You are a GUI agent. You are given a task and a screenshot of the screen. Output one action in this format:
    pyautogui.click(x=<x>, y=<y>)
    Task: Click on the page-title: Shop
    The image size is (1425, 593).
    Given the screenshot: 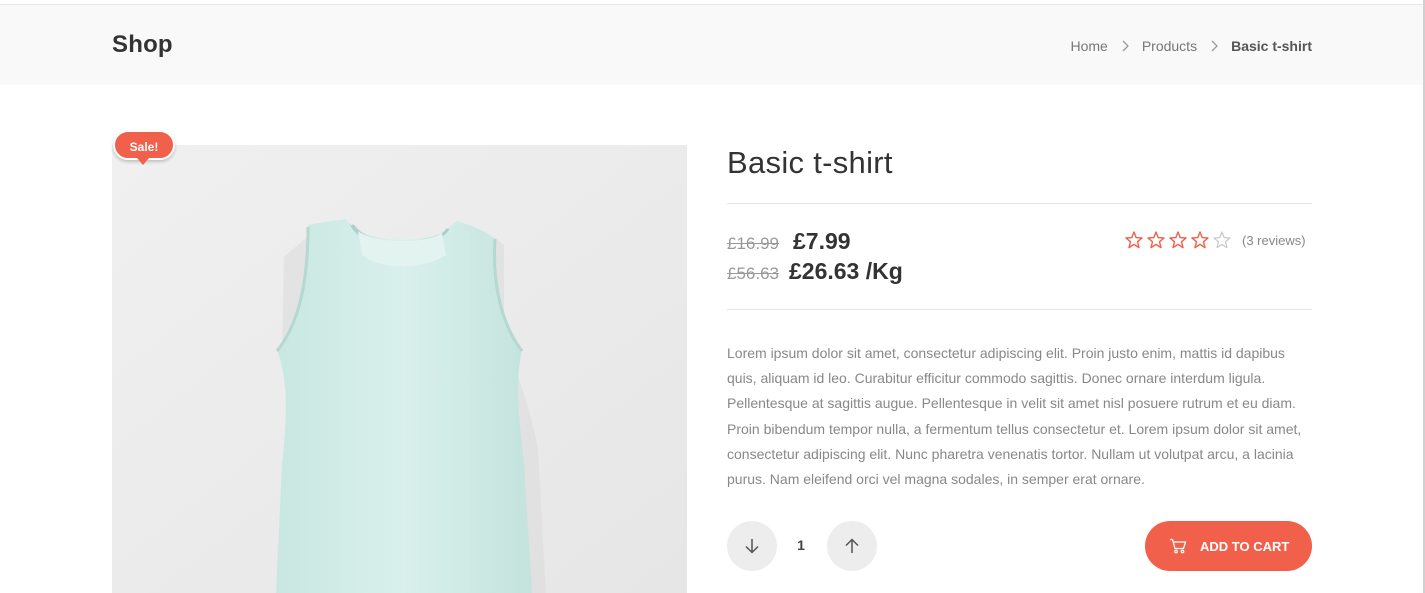 What is the action you would take?
    pyautogui.click(x=142, y=44)
    